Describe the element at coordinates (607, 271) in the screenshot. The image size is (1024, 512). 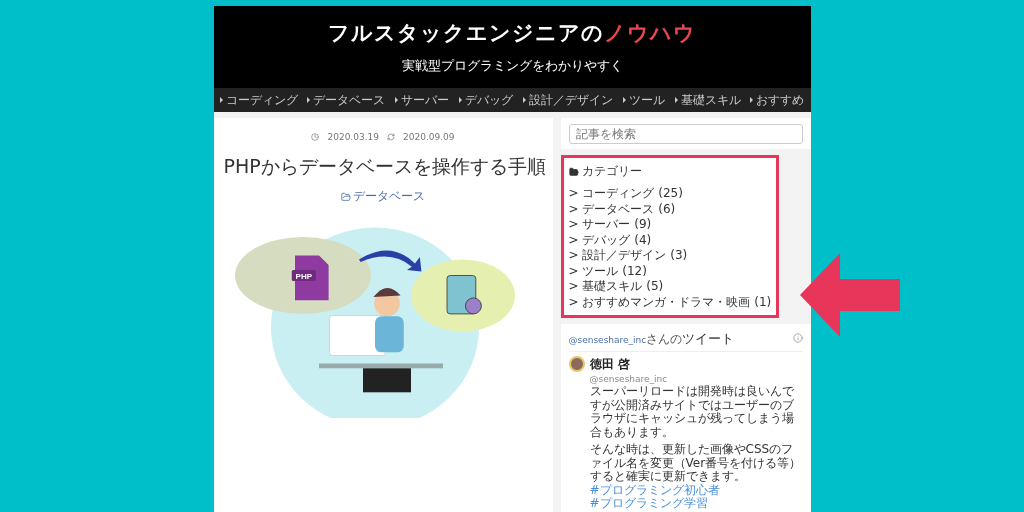
I see `category-link: > ツール (12)` at that location.